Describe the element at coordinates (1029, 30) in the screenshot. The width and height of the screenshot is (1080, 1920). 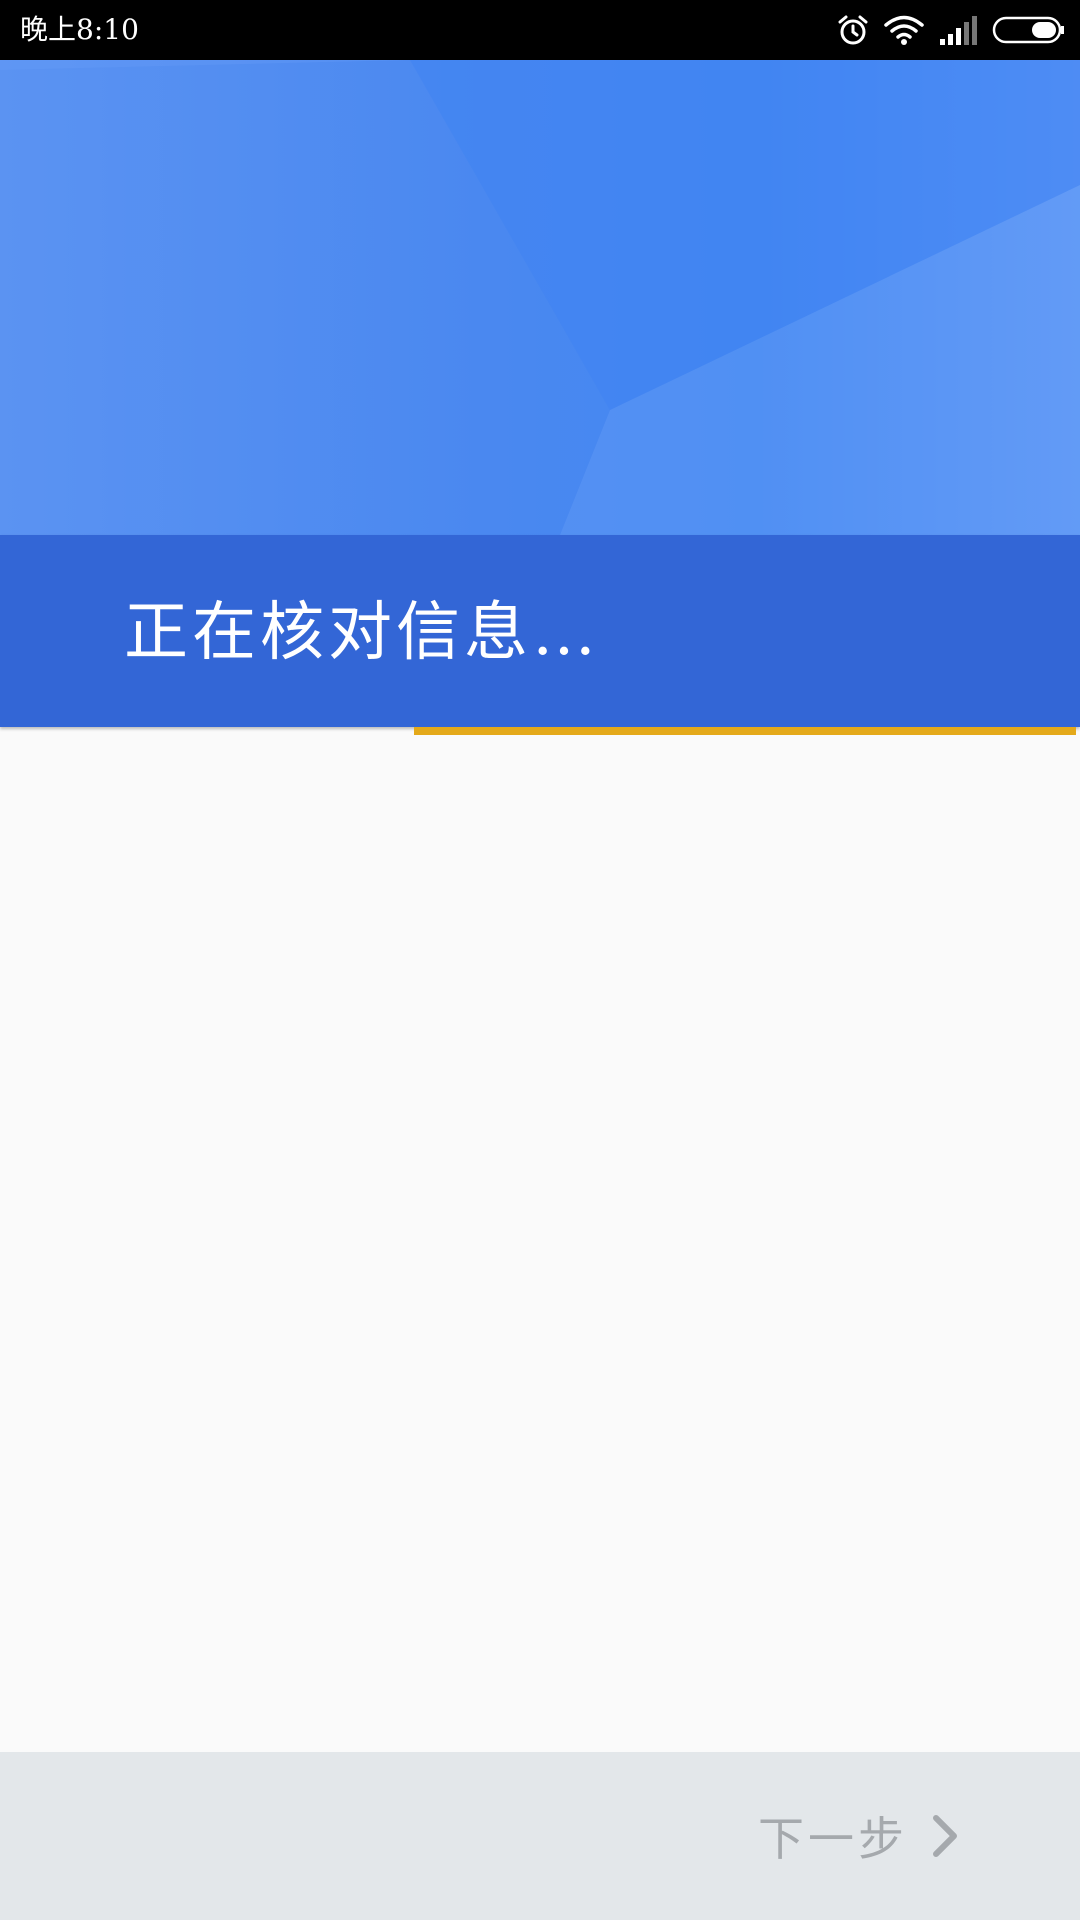
I see `battery-icon` at that location.